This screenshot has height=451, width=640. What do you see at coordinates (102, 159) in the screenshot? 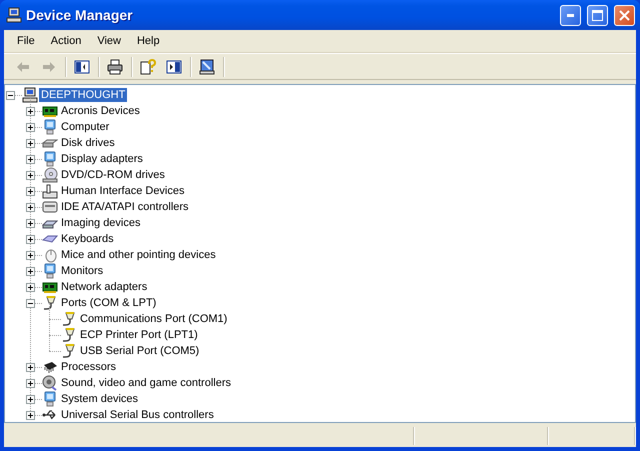
I see `tree-item: Display adapters` at bounding box center [102, 159].